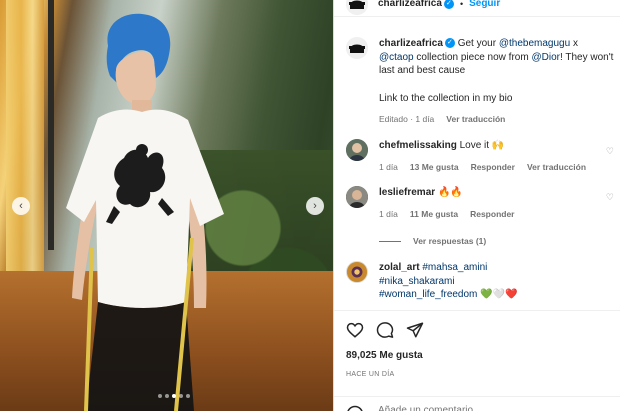  Describe the element at coordinates (478, 408) in the screenshot. I see `comment-input` at that location.